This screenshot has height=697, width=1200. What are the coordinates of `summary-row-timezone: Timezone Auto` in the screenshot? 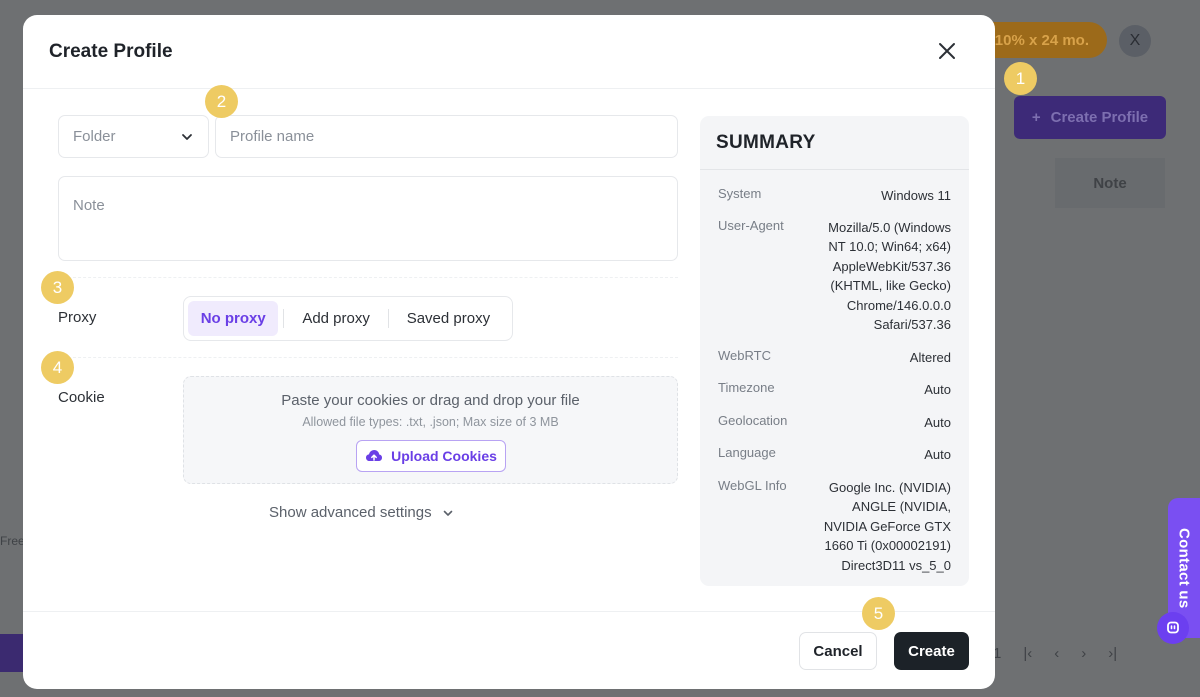 It's located at (834, 390).